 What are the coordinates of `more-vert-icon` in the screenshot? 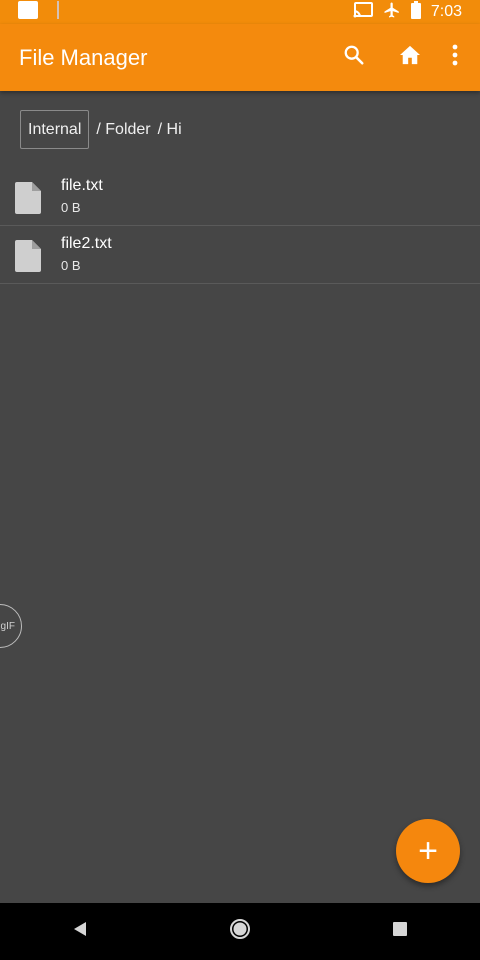 It's located at (455, 57).